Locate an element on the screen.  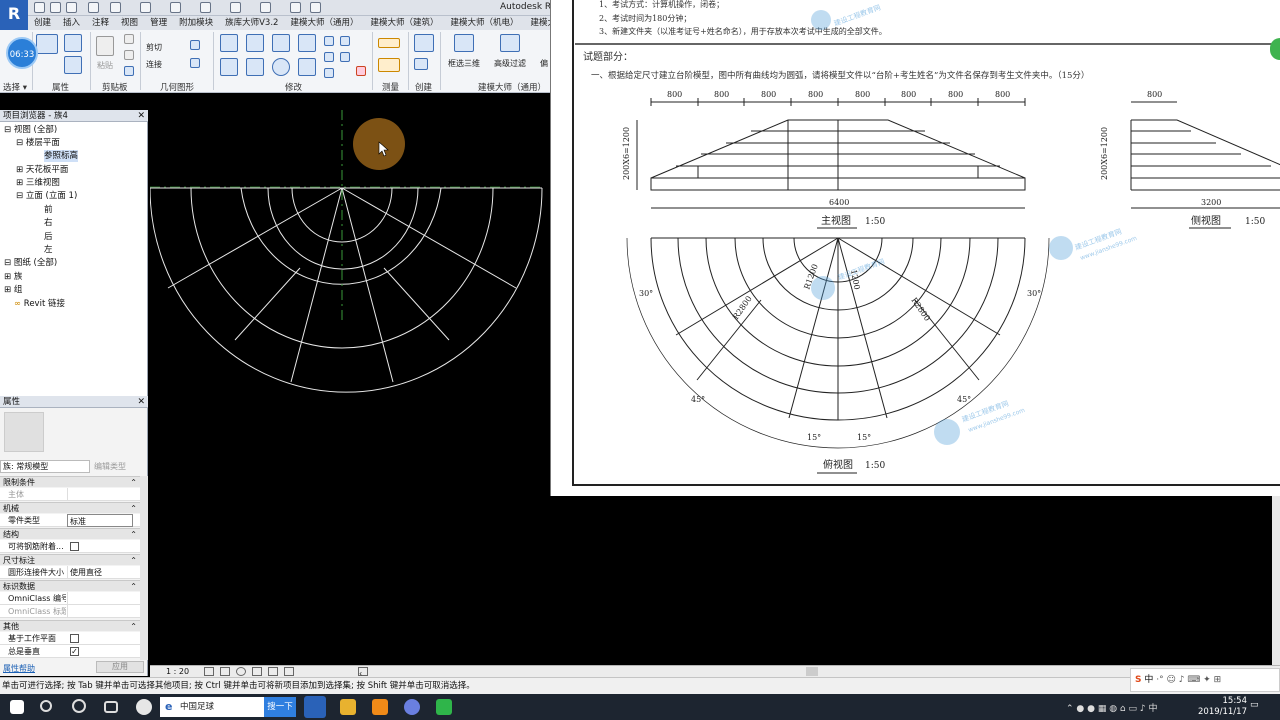
part-type-field: 标准 is located at coordinates (100, 520).